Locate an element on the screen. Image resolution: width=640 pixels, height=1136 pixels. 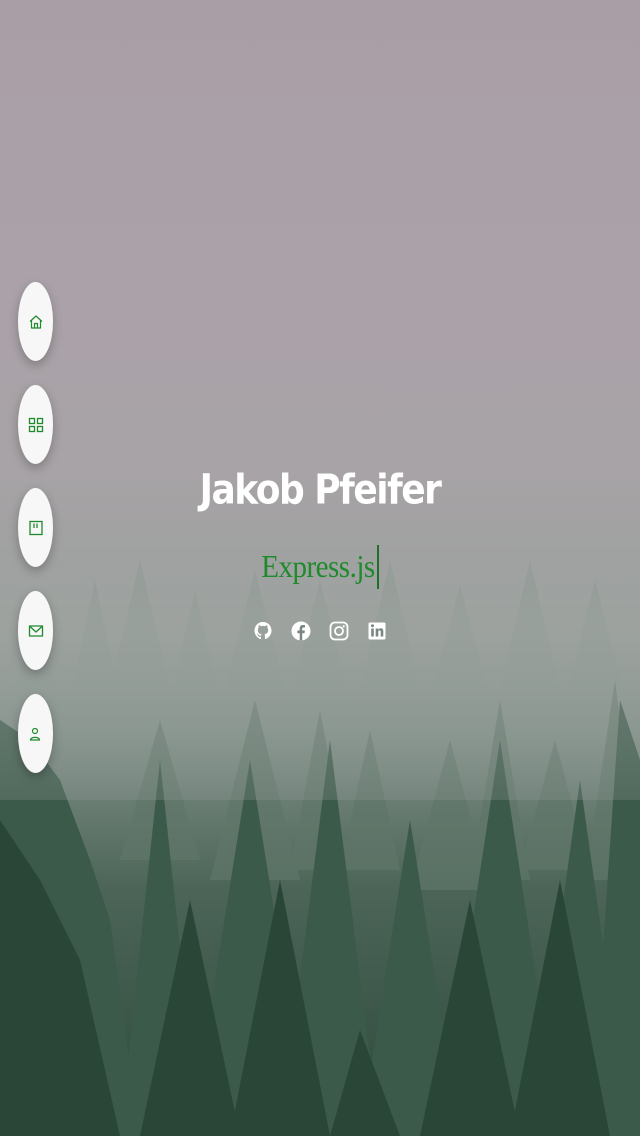
linkedin-link is located at coordinates (377, 632).